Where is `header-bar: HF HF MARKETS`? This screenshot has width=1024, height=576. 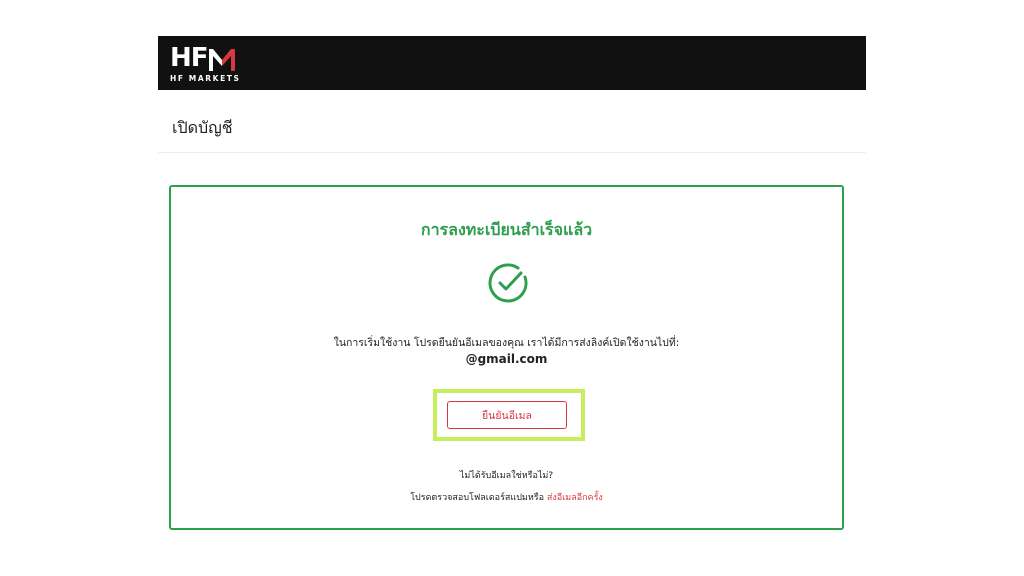 header-bar: HF HF MARKETS is located at coordinates (512, 63).